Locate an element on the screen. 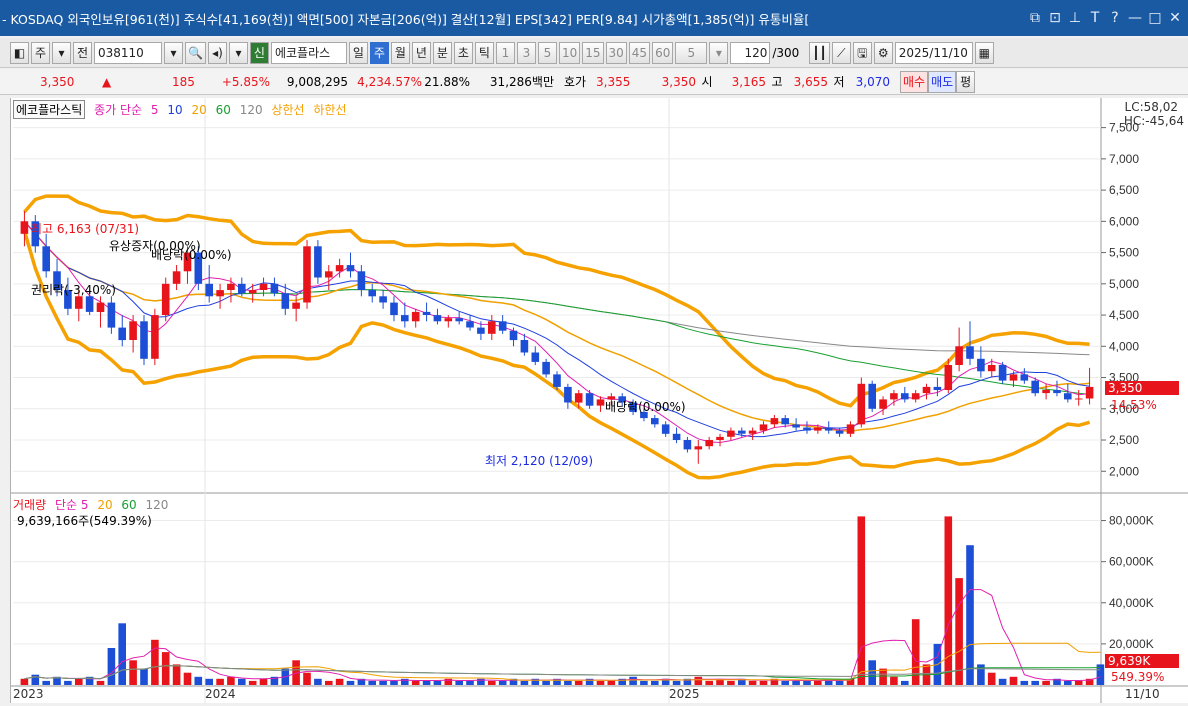  dividend-annotation-2: 배당락(0.00%) is located at coordinates (645, 407).